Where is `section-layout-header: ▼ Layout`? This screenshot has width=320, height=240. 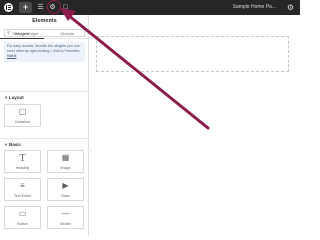 section-layout-header: ▼ Layout is located at coordinates (14, 97).